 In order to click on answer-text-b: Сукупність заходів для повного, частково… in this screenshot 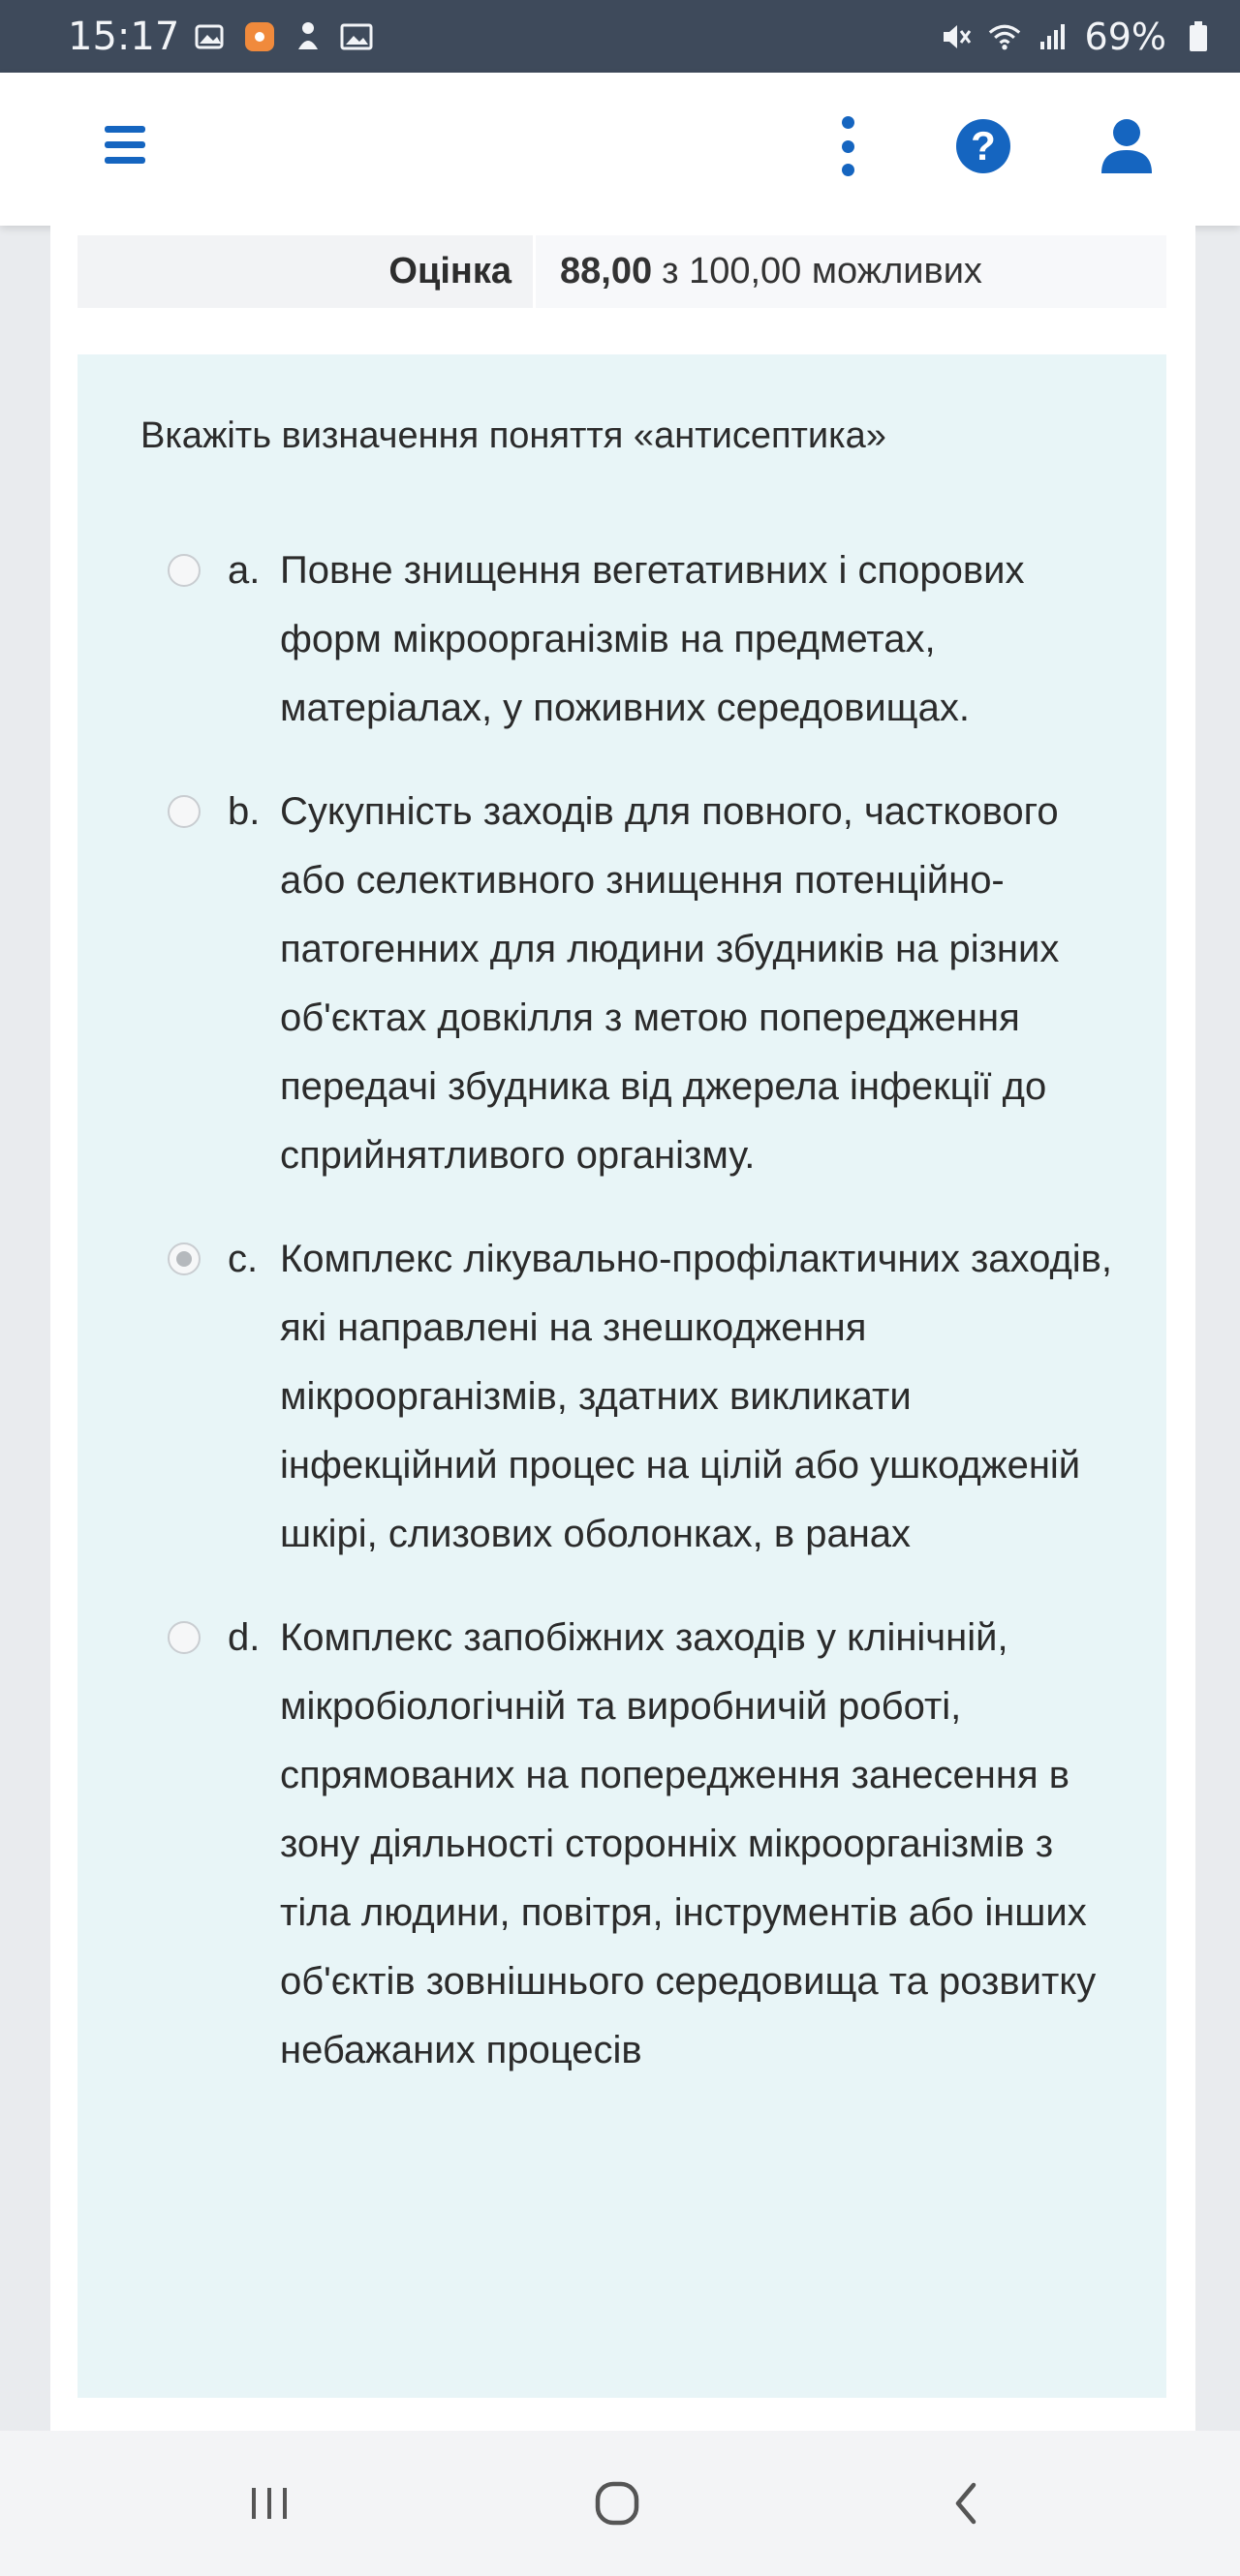, I will do `click(670, 983)`.